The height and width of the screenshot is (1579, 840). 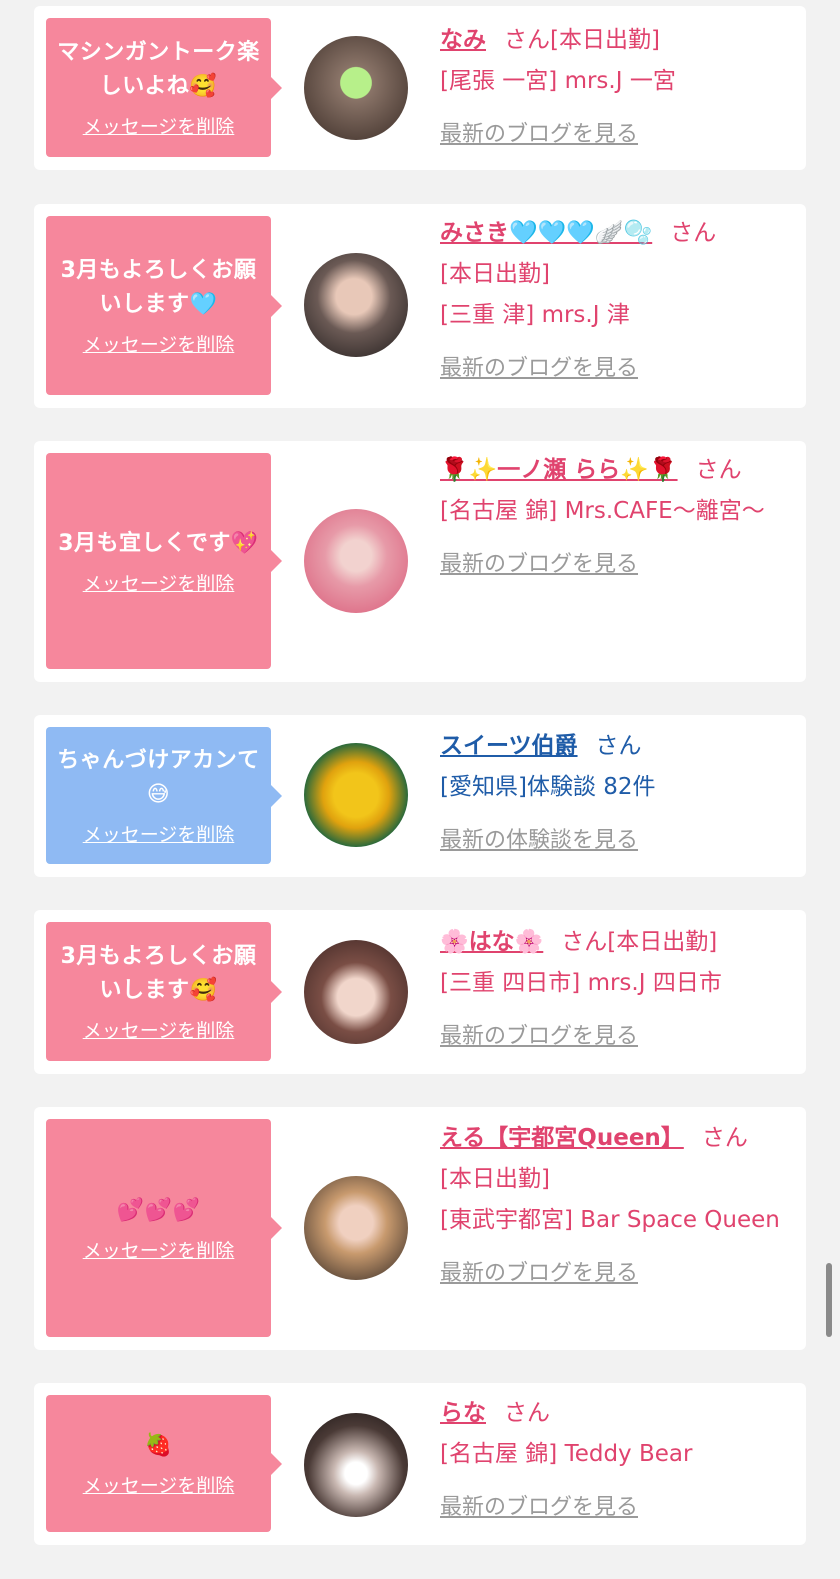 I want to click on shop-location: [名古屋 錦] Teddy Bear, so click(x=566, y=1454).